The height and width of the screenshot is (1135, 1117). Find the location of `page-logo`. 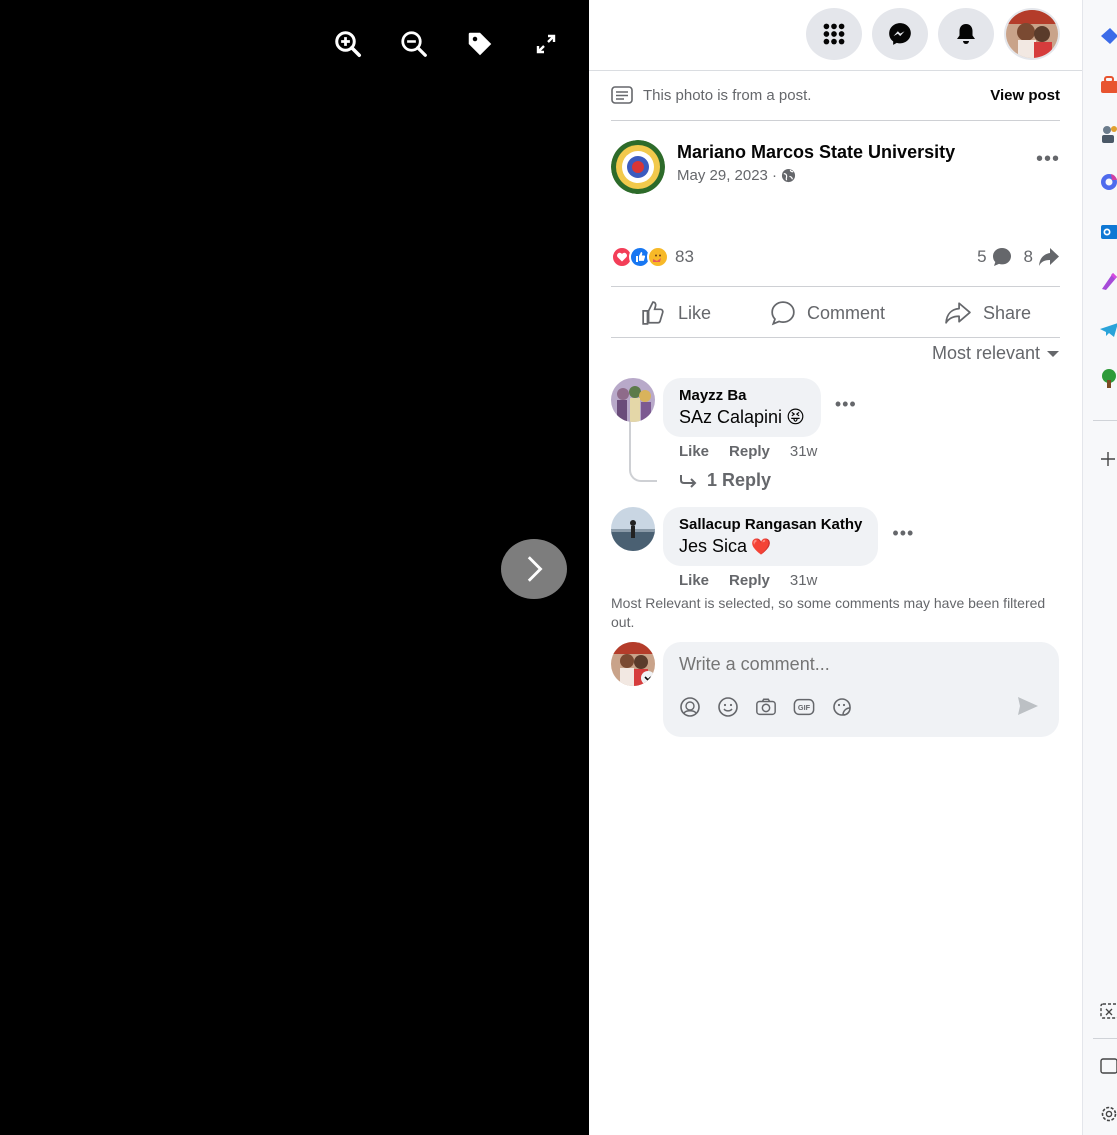

page-logo is located at coordinates (638, 167).